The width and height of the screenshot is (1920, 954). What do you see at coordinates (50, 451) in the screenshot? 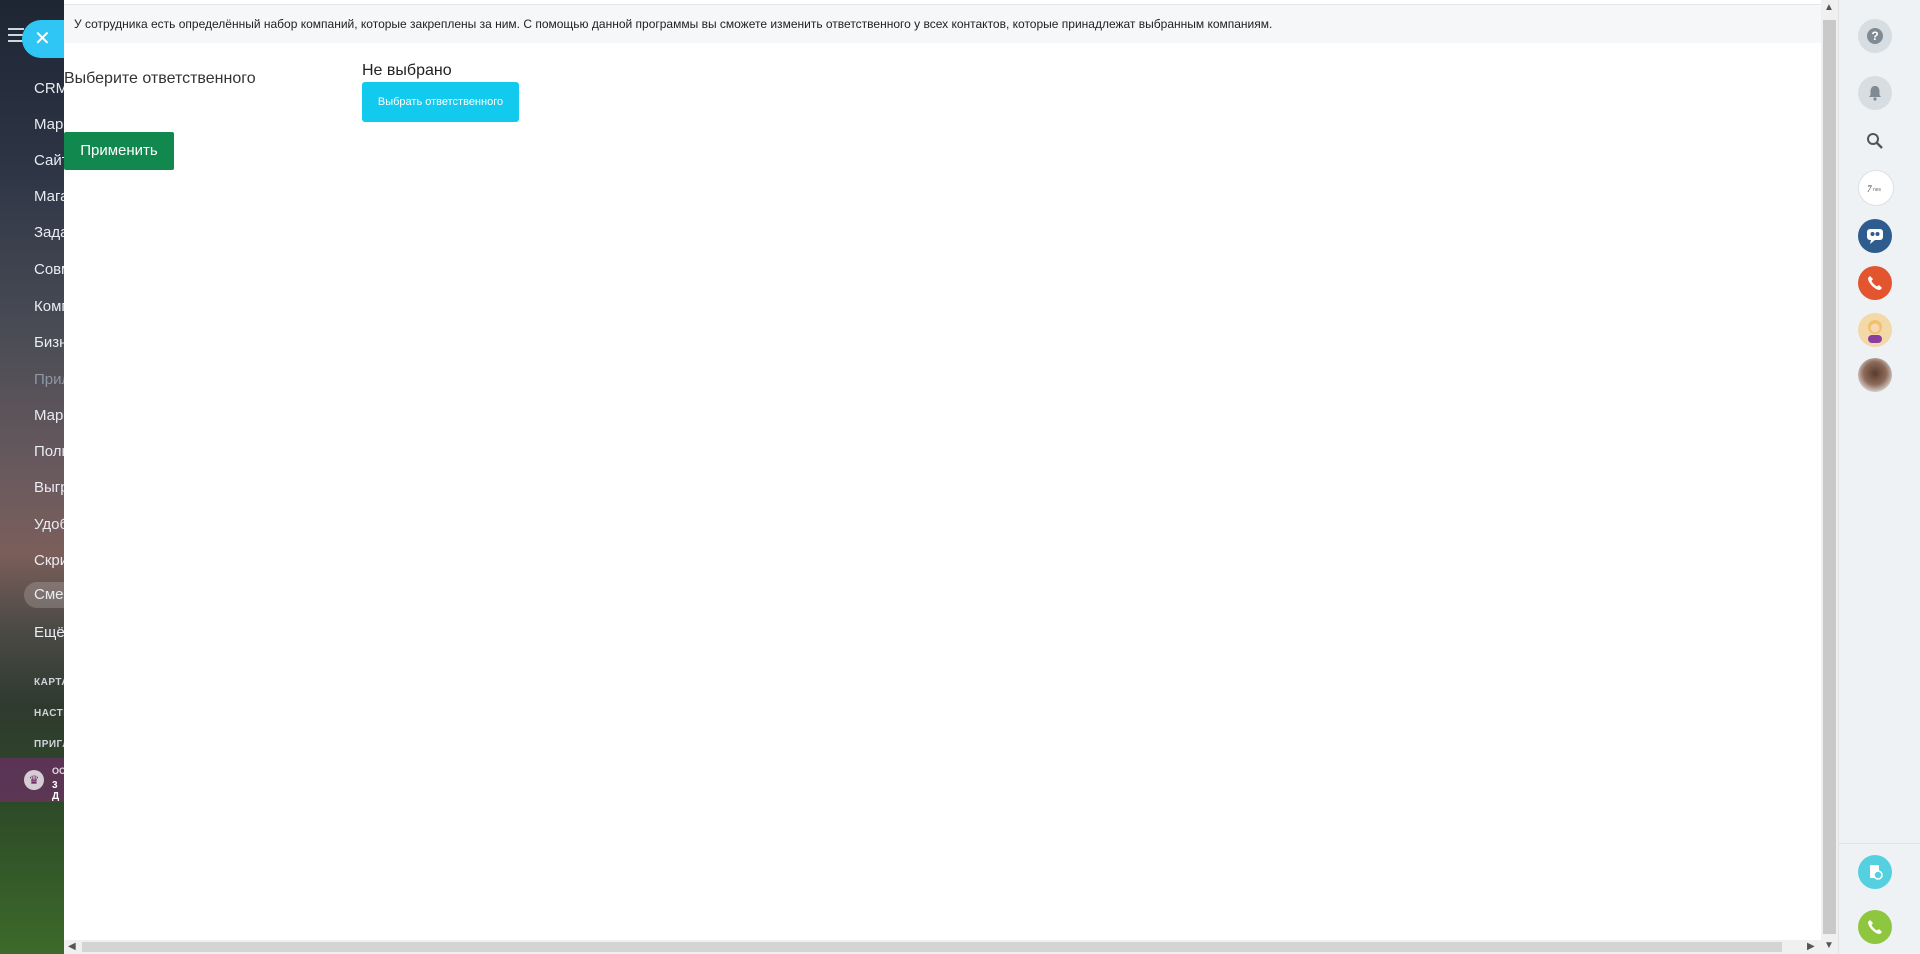
I see `sidebar-item-users: Пользователи` at bounding box center [50, 451].